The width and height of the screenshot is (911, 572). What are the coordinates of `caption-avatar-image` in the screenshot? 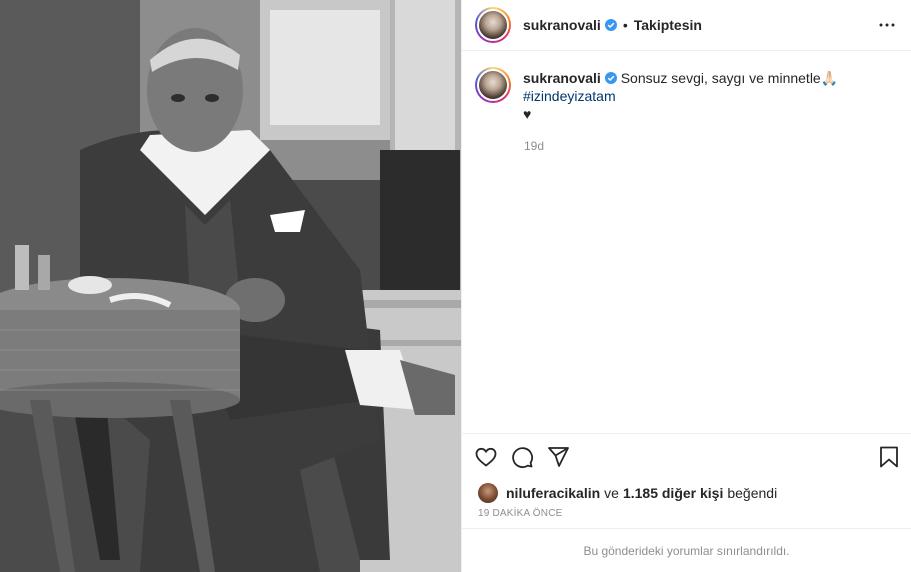 It's located at (493, 85).